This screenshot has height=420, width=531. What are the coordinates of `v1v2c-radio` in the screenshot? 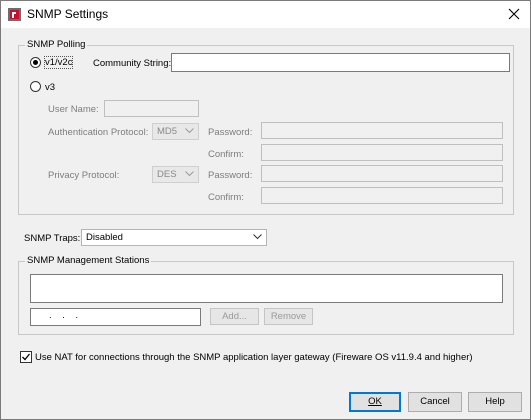 It's located at (35, 62).